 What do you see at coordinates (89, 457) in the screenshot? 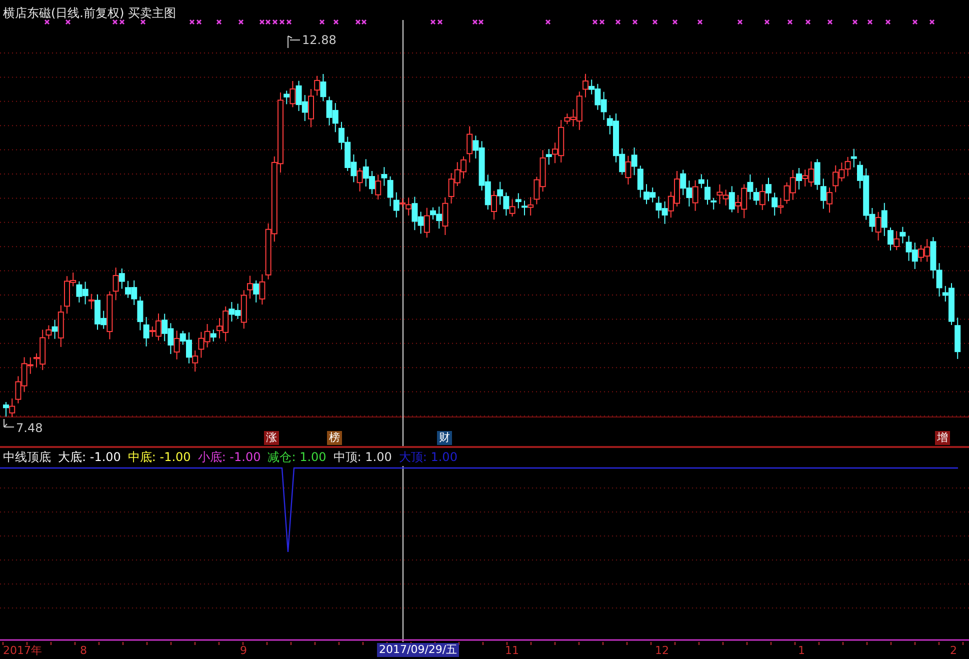
I see `indicator-value: 大底: -1.00` at bounding box center [89, 457].